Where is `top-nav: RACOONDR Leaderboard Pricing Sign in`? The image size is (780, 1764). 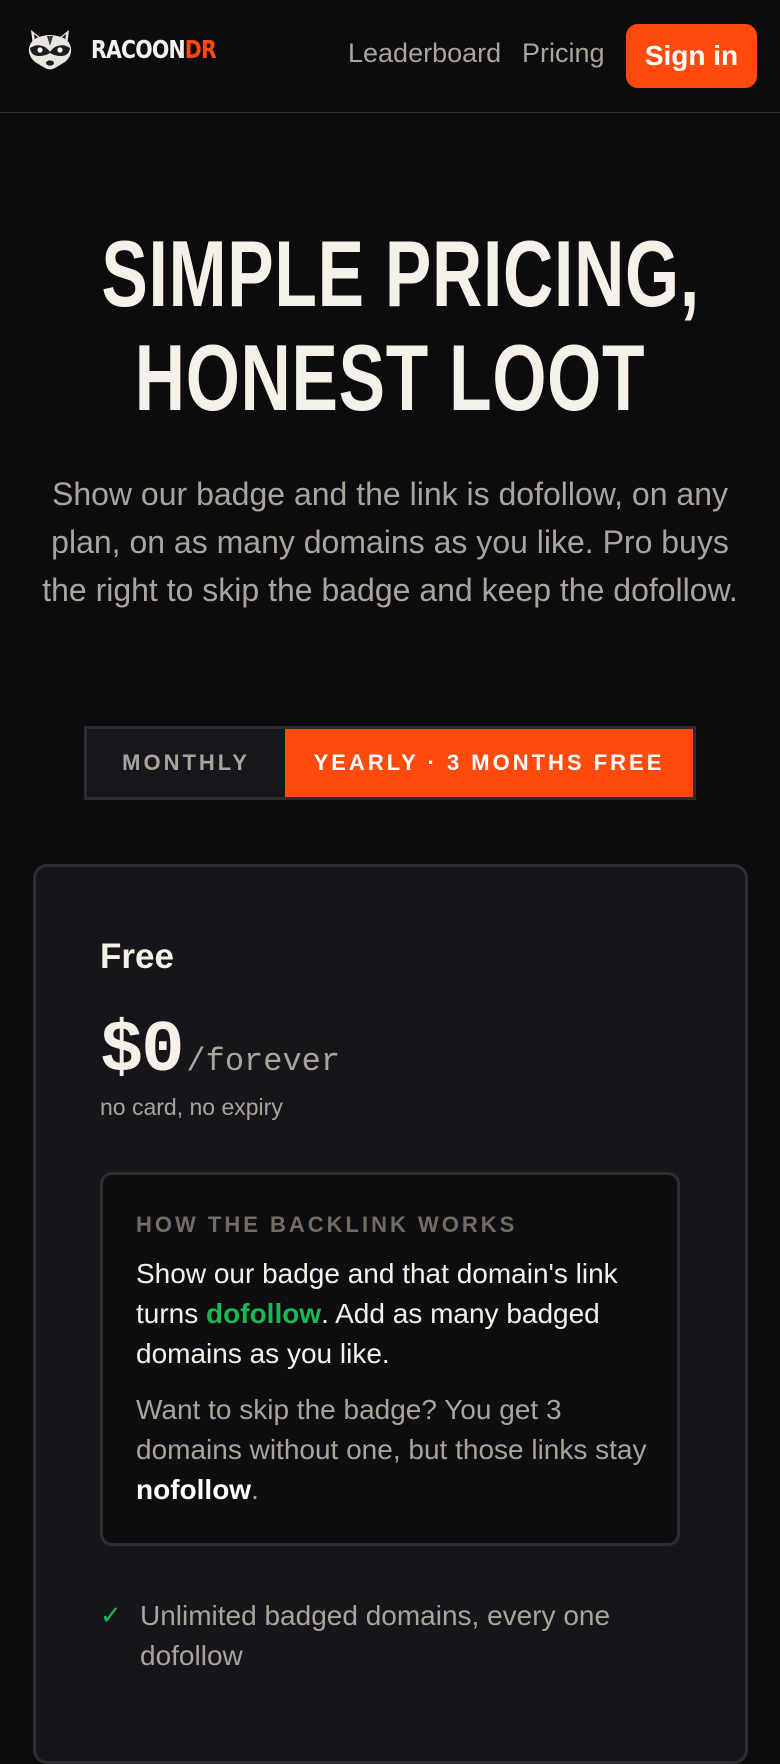 top-nav: RACOONDR Leaderboard Pricing Sign in is located at coordinates (390, 56).